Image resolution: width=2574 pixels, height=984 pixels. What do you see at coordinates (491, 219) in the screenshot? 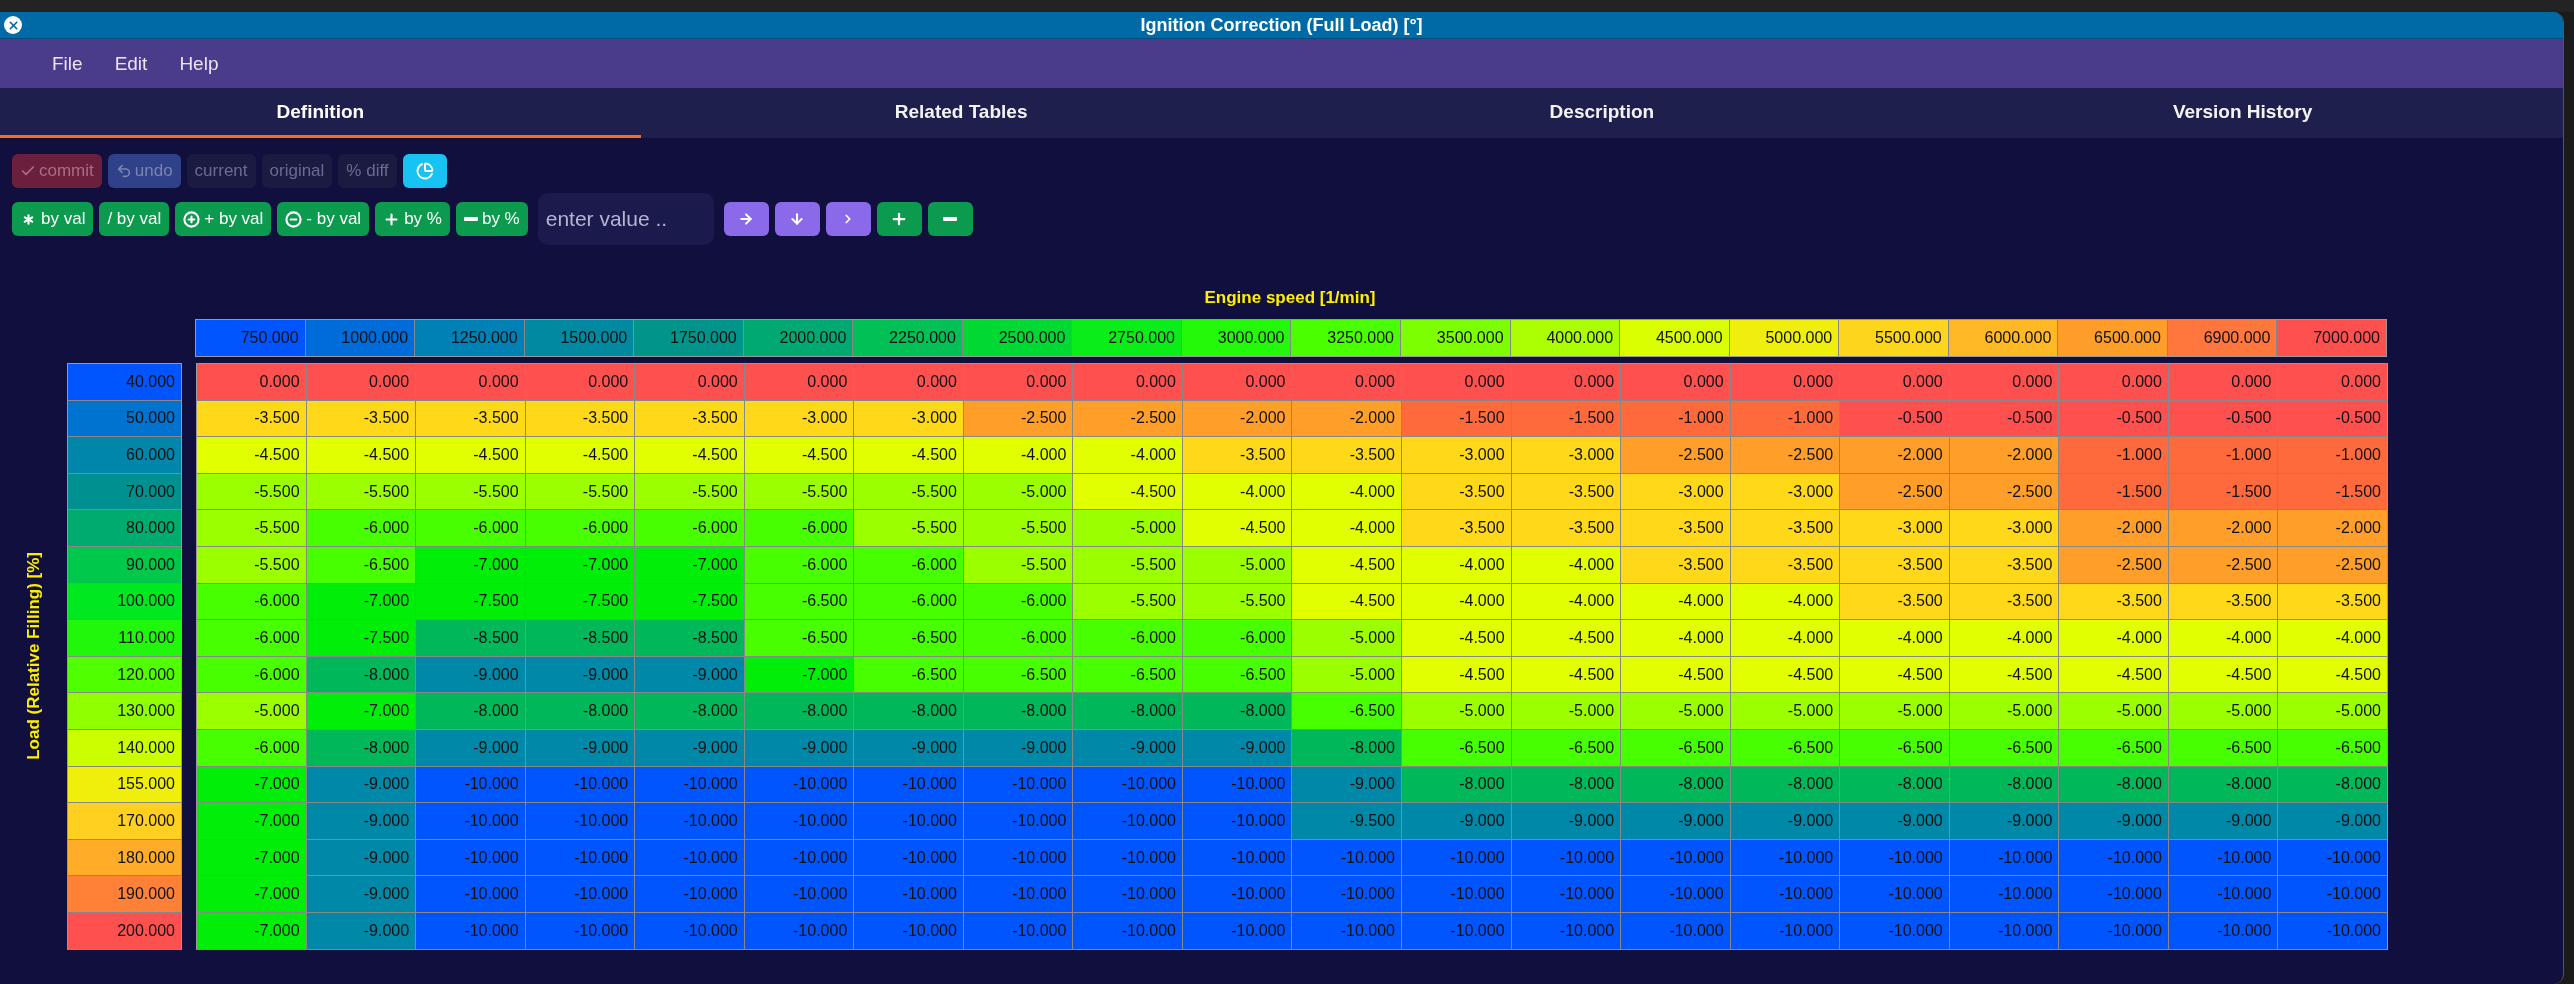
I see `subtract-percent-button: by %` at bounding box center [491, 219].